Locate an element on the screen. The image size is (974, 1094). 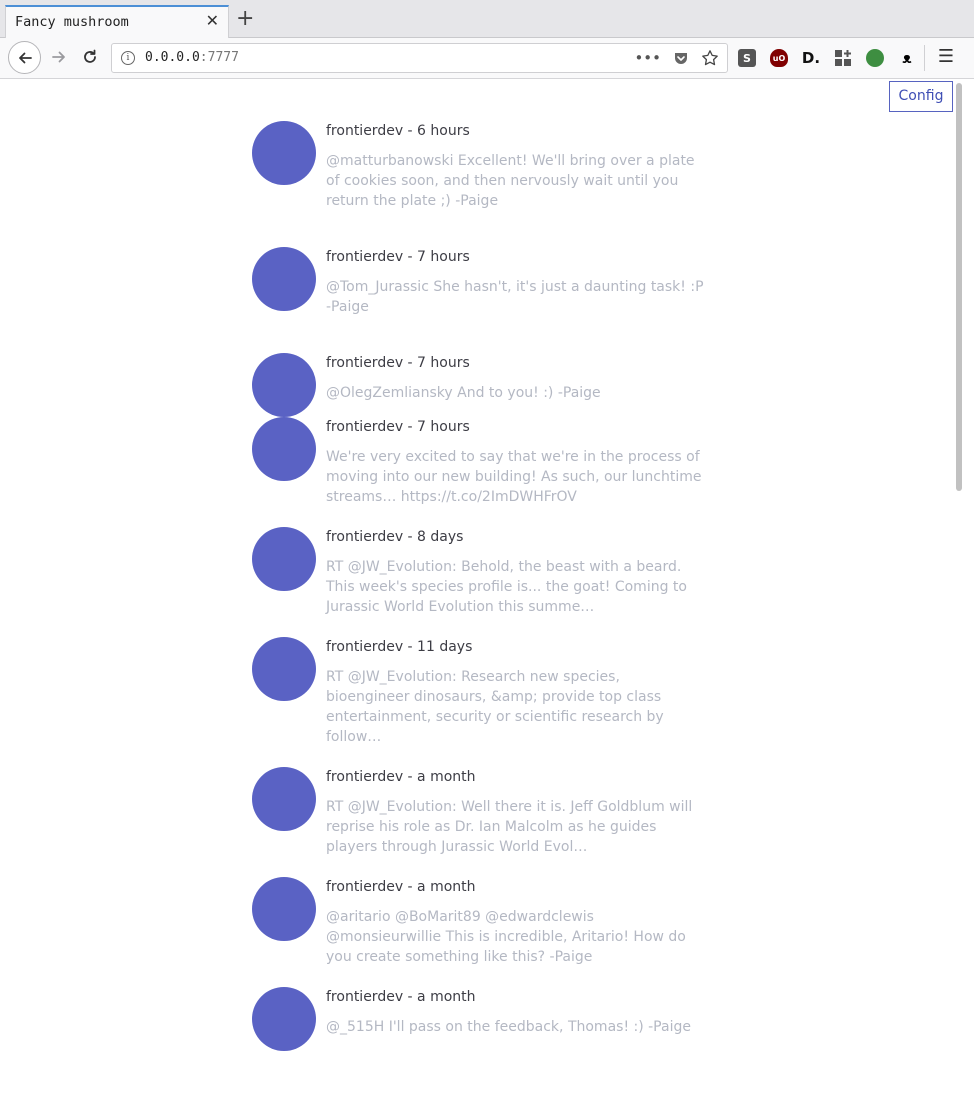
new-tab-button: + is located at coordinates (245, 19).